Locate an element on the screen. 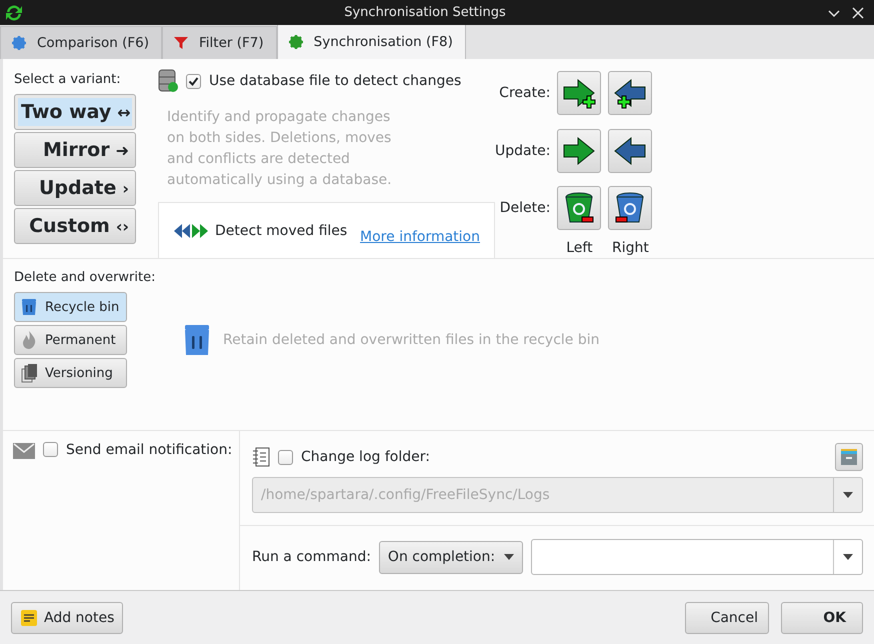 This screenshot has height=644, width=874. tab: Synchronisation (F8) is located at coordinates (371, 41).